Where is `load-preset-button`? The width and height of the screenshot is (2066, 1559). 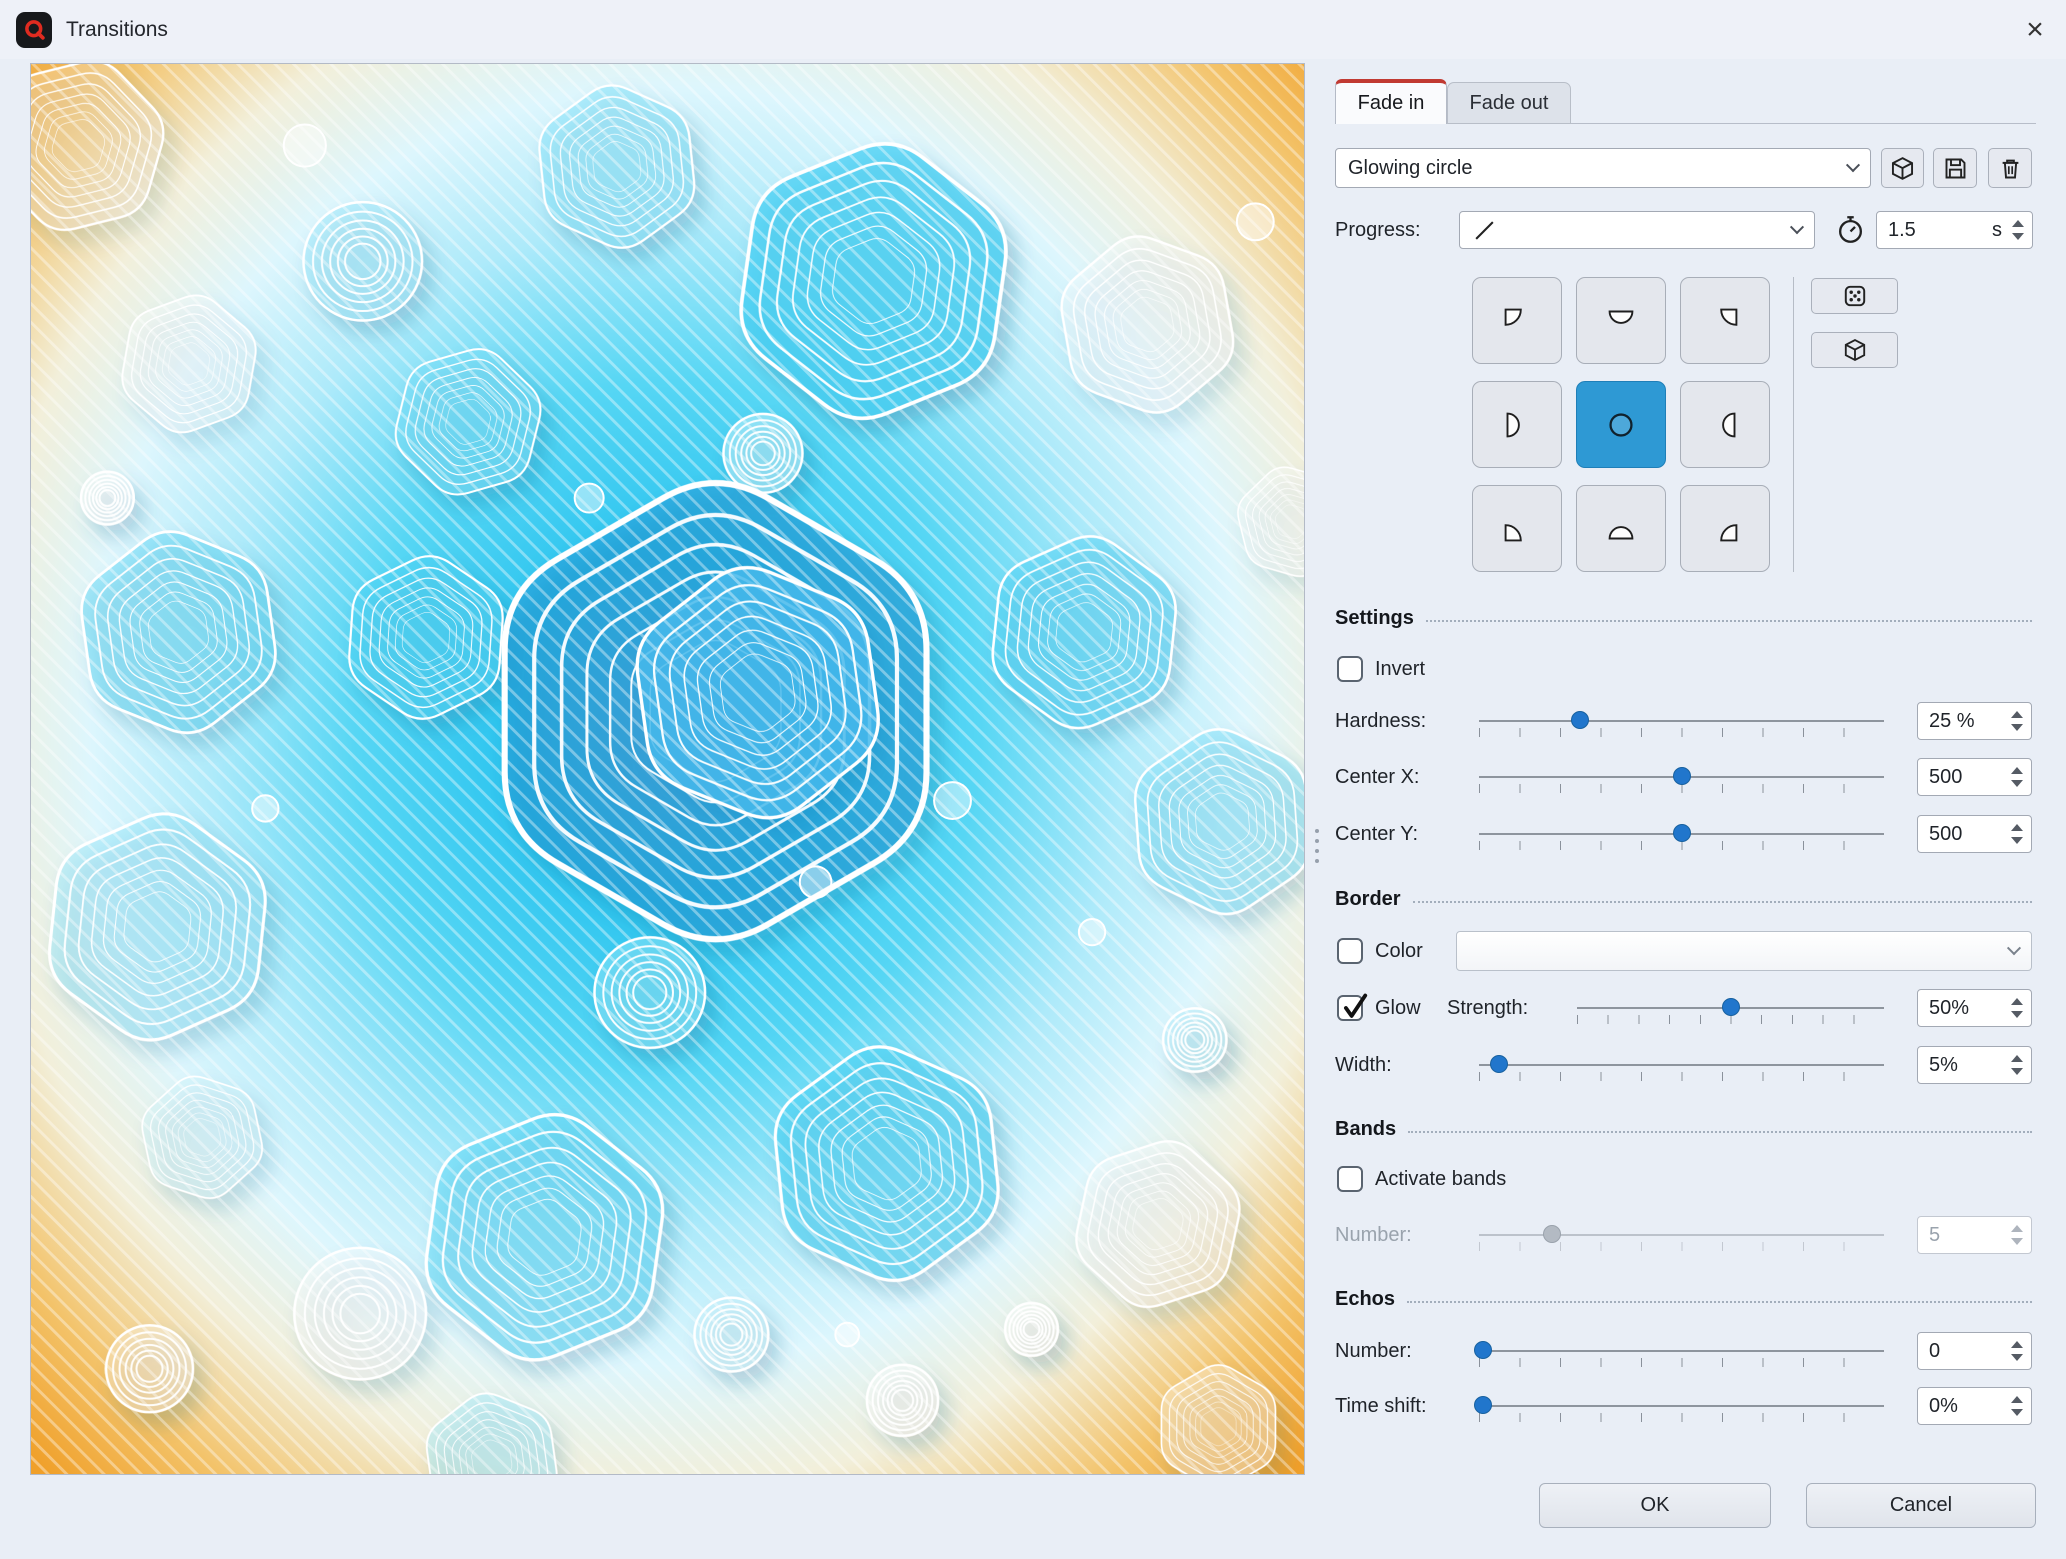 load-preset-button is located at coordinates (1902, 168).